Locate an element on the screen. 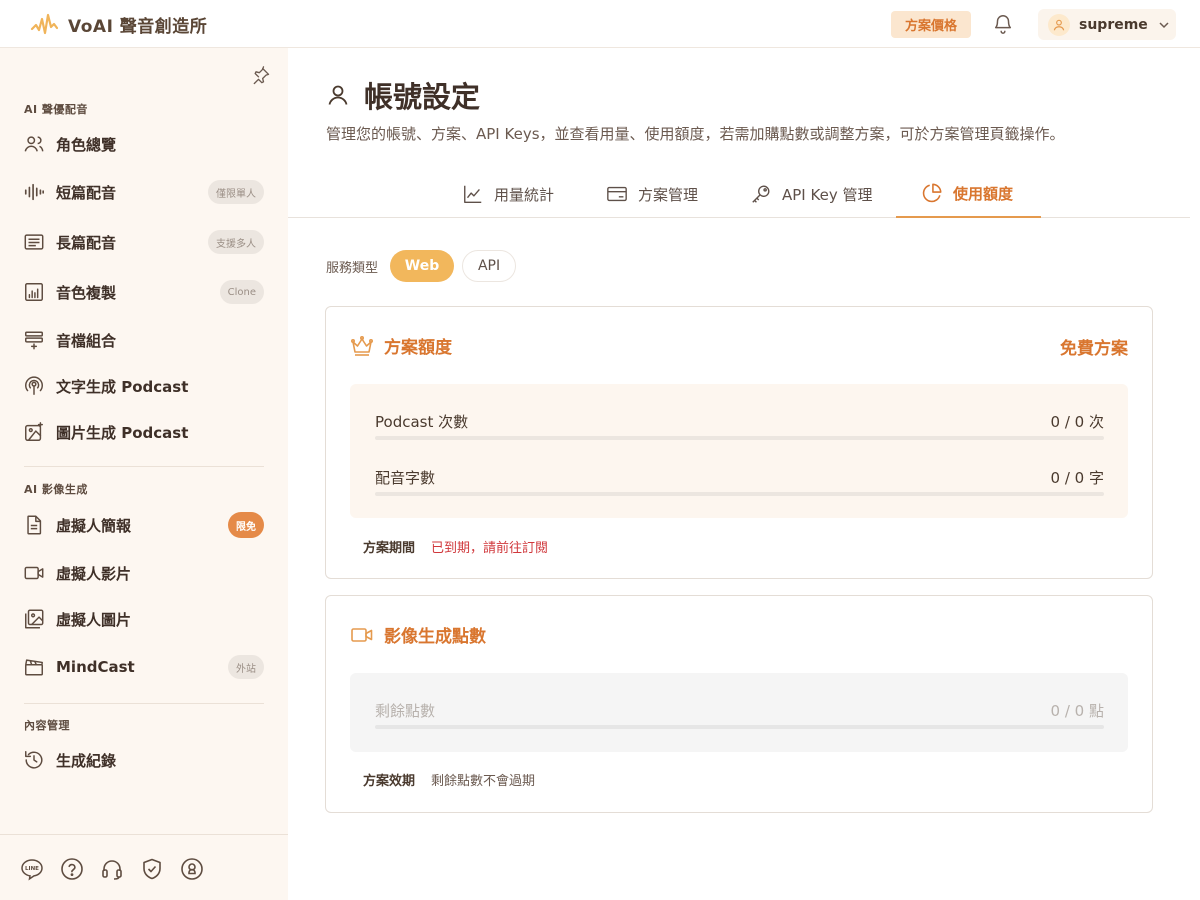 The image size is (1200, 900). sidebar-item-image-podcast: 圖片生成 Podcast is located at coordinates (144, 432).